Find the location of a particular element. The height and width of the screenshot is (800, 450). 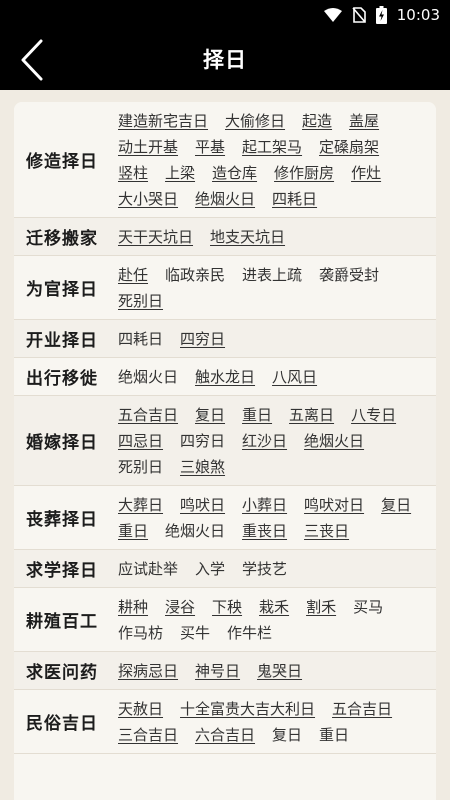

date-rule-text: 入学 is located at coordinates (210, 569).